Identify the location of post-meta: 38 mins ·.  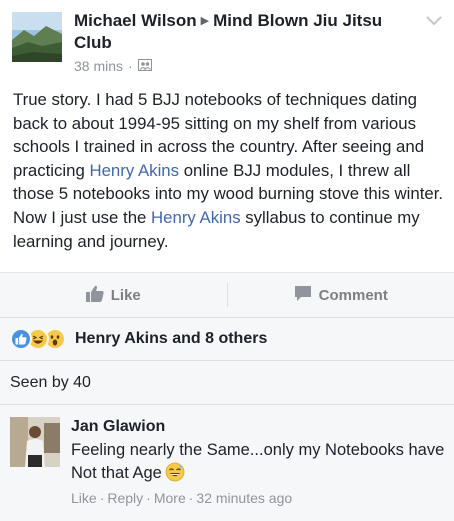
(113, 66).